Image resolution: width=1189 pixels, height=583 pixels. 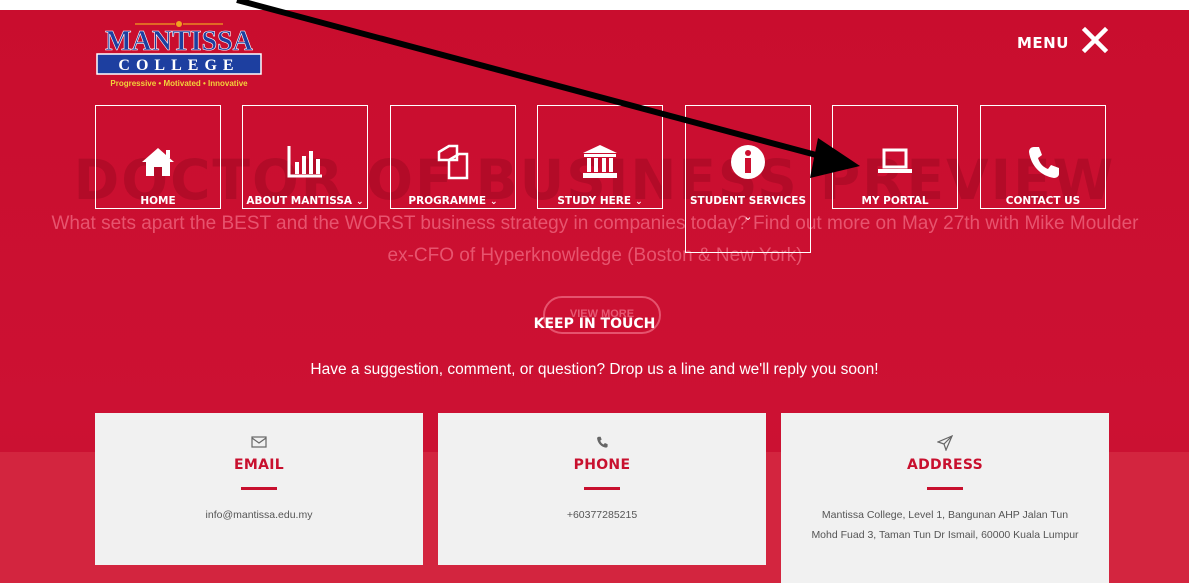 I want to click on bar-chart-icon, so click(x=305, y=162).